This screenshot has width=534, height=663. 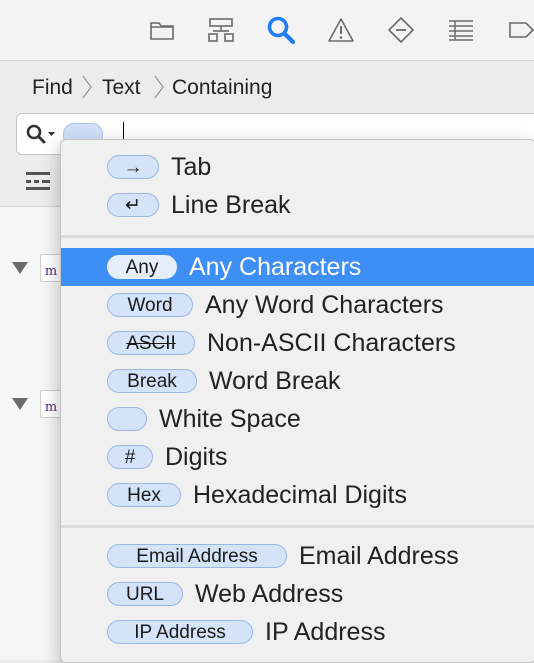 What do you see at coordinates (191, 166) in the screenshot?
I see `menu-item-label: Tab` at bounding box center [191, 166].